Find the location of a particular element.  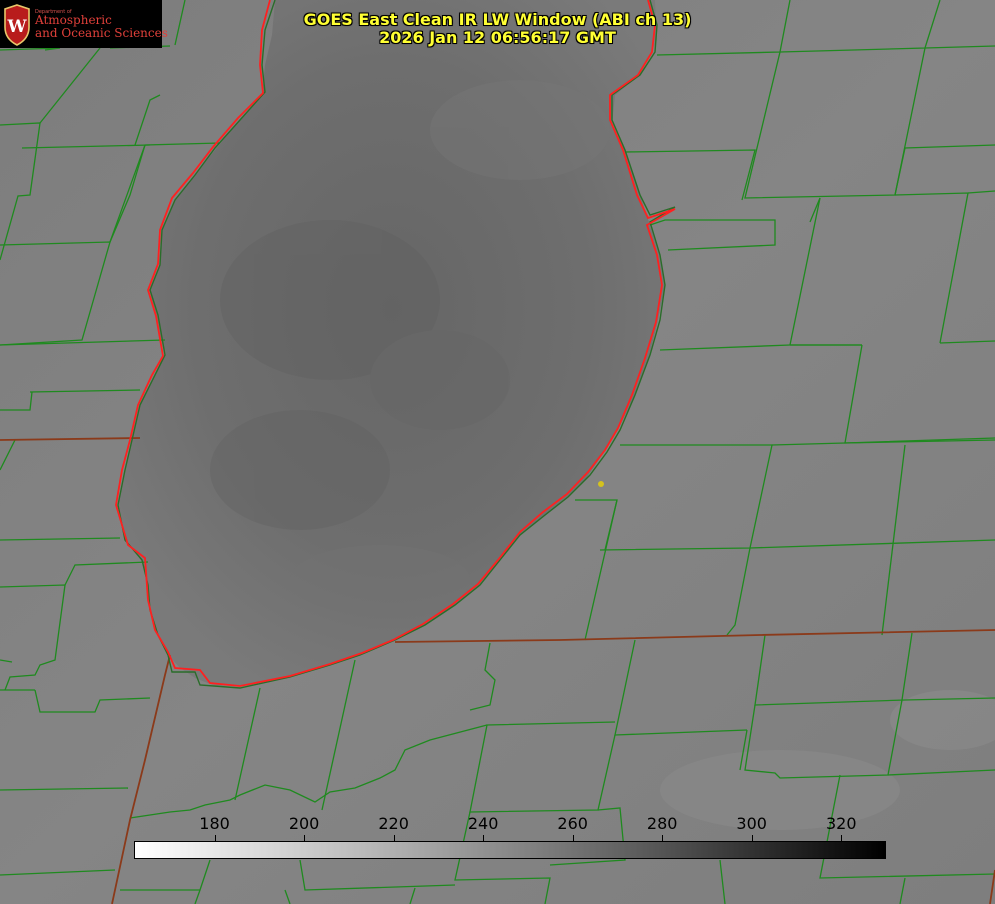

colorbar-tick-label: 220 is located at coordinates (393, 823).